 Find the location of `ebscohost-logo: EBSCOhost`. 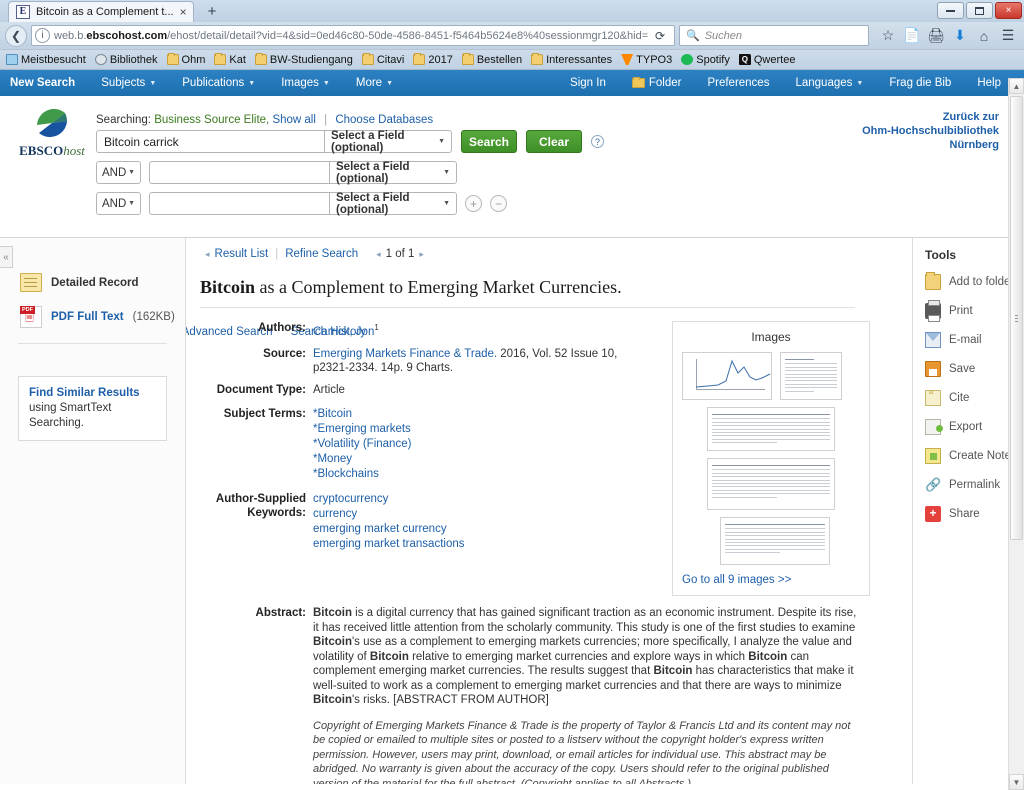

ebscohost-logo: EBSCOhost is located at coordinates (52, 131).